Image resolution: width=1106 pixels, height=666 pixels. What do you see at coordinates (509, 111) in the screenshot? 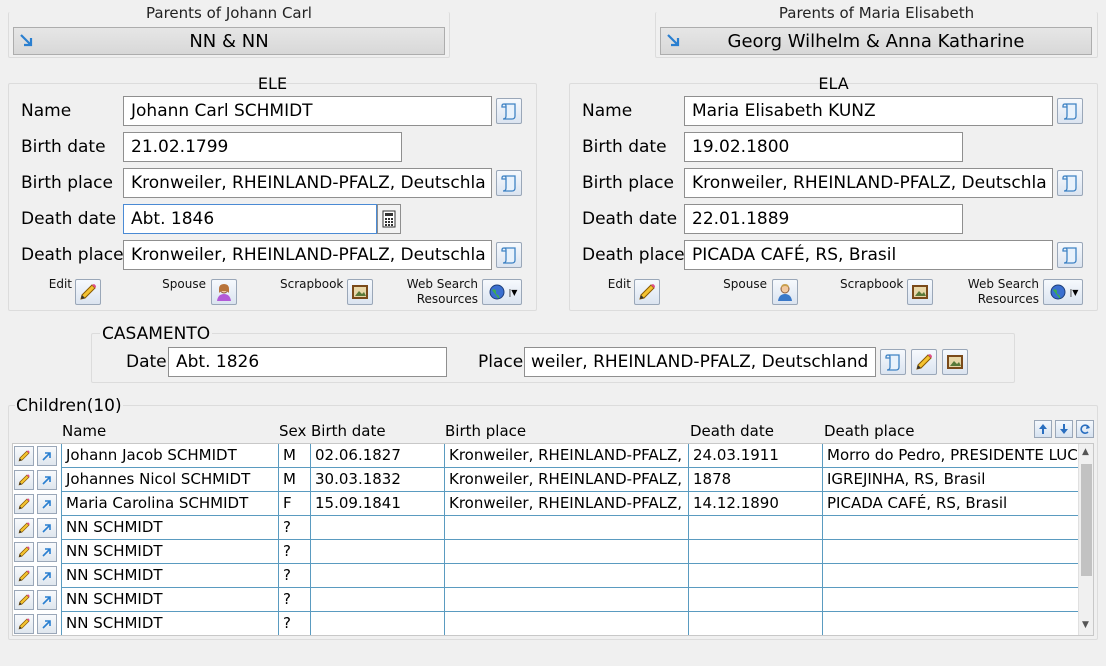
I see `ele-name-source-button` at bounding box center [509, 111].